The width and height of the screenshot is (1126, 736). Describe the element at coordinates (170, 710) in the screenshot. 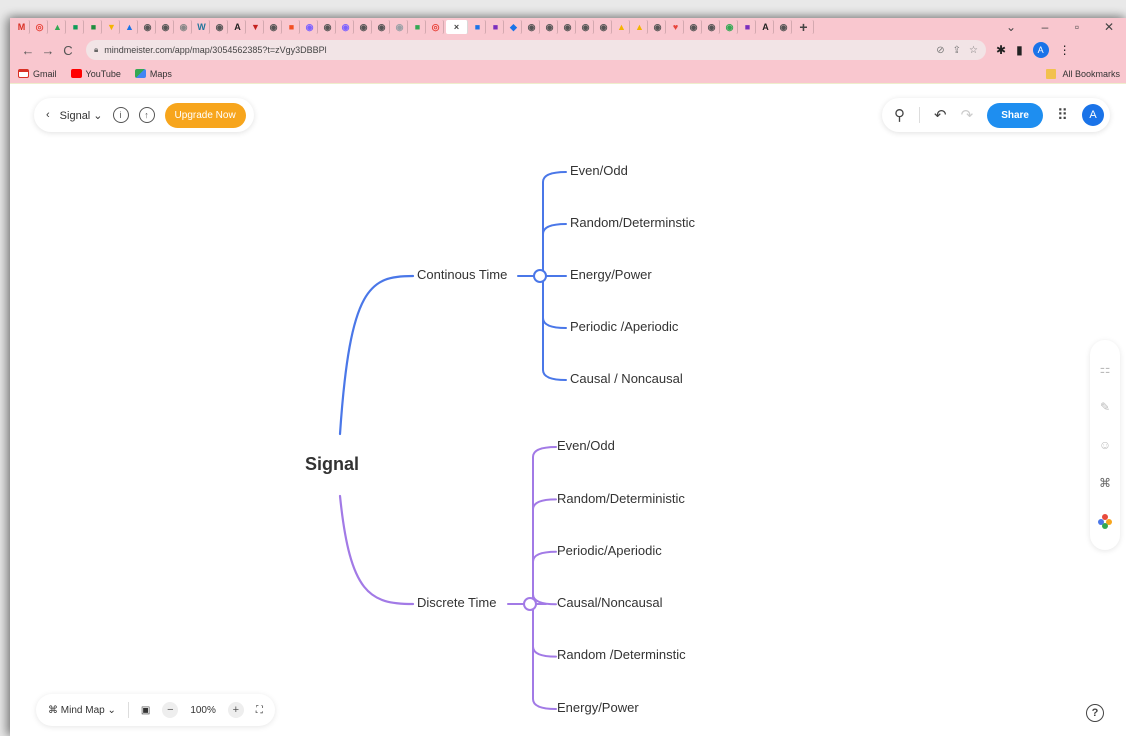

I see `zoom-out-button: −` at that location.